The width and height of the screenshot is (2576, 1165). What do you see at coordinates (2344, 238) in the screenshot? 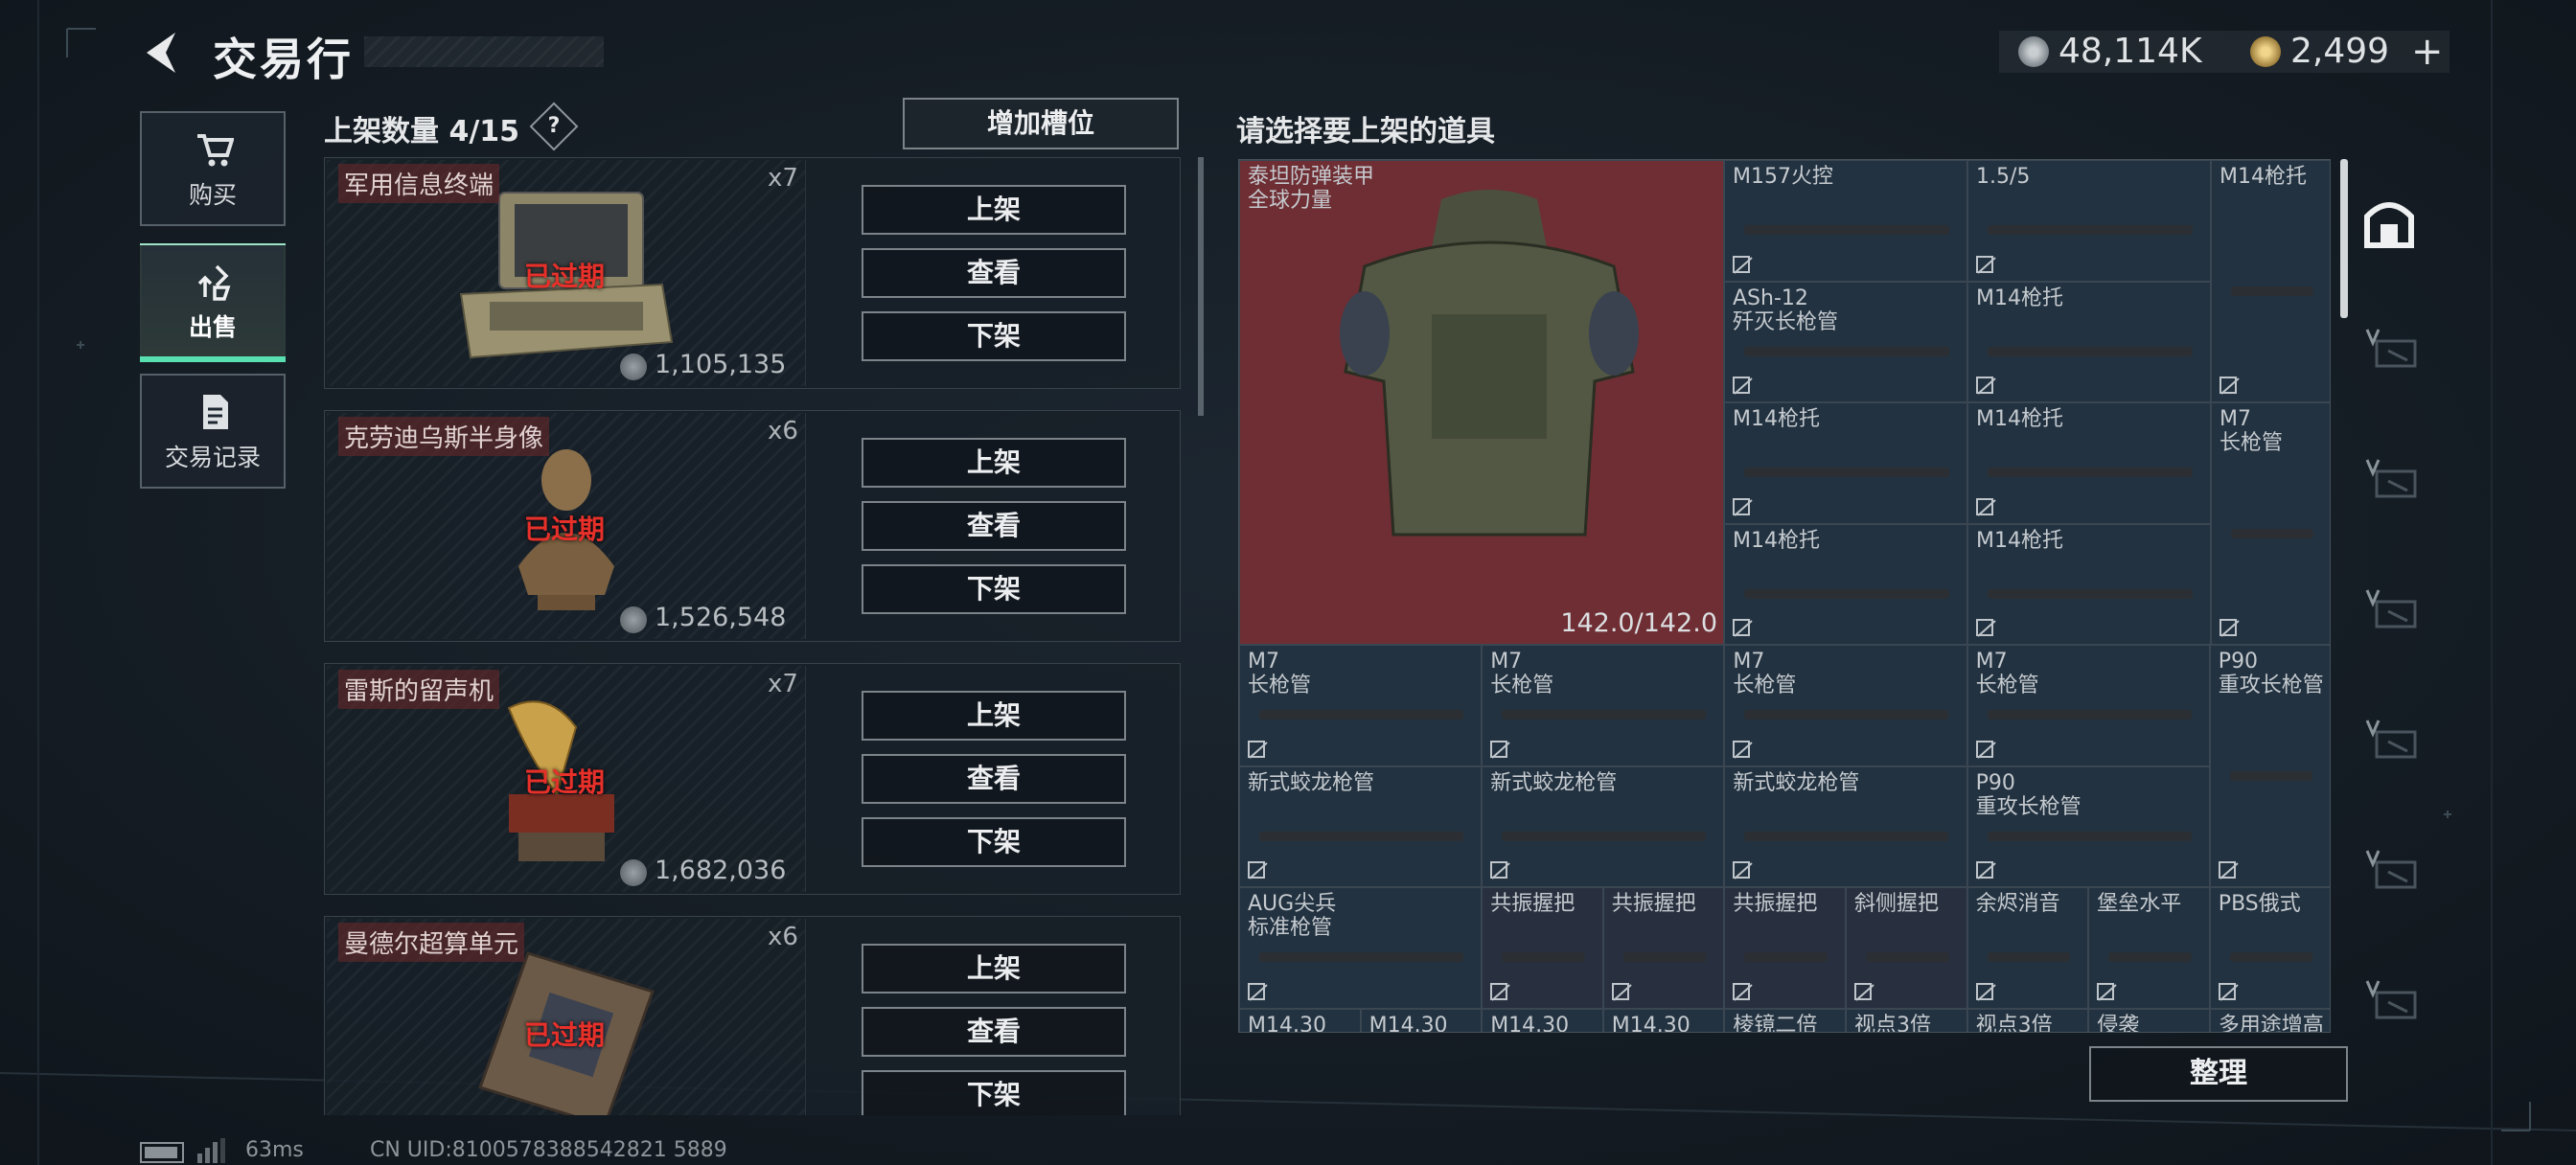
I see `inventory-scrollbar` at bounding box center [2344, 238].